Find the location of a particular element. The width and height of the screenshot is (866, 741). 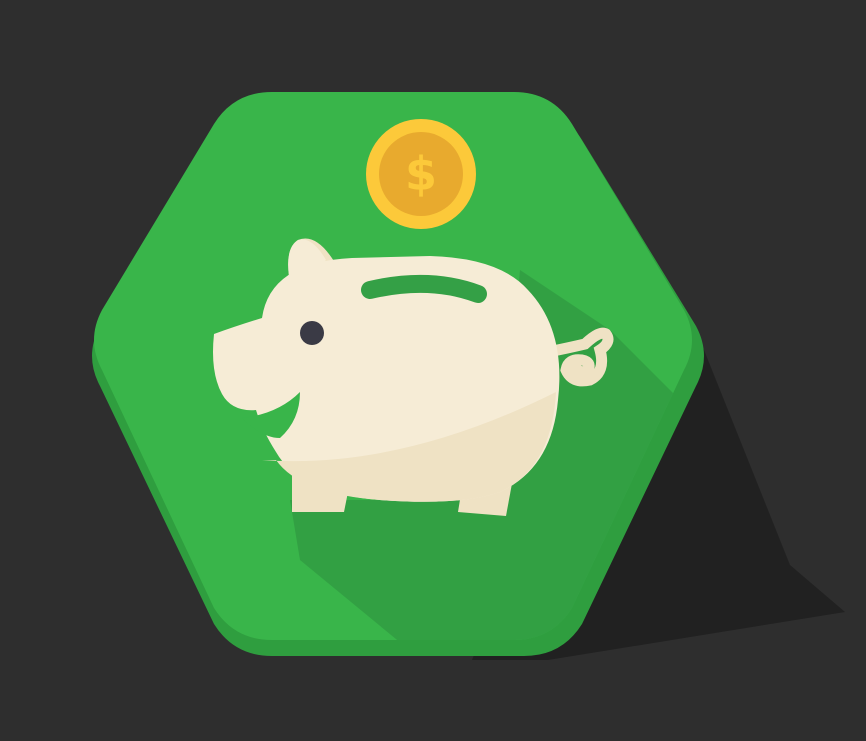

pig-coin-slot is located at coordinates (424, 288).